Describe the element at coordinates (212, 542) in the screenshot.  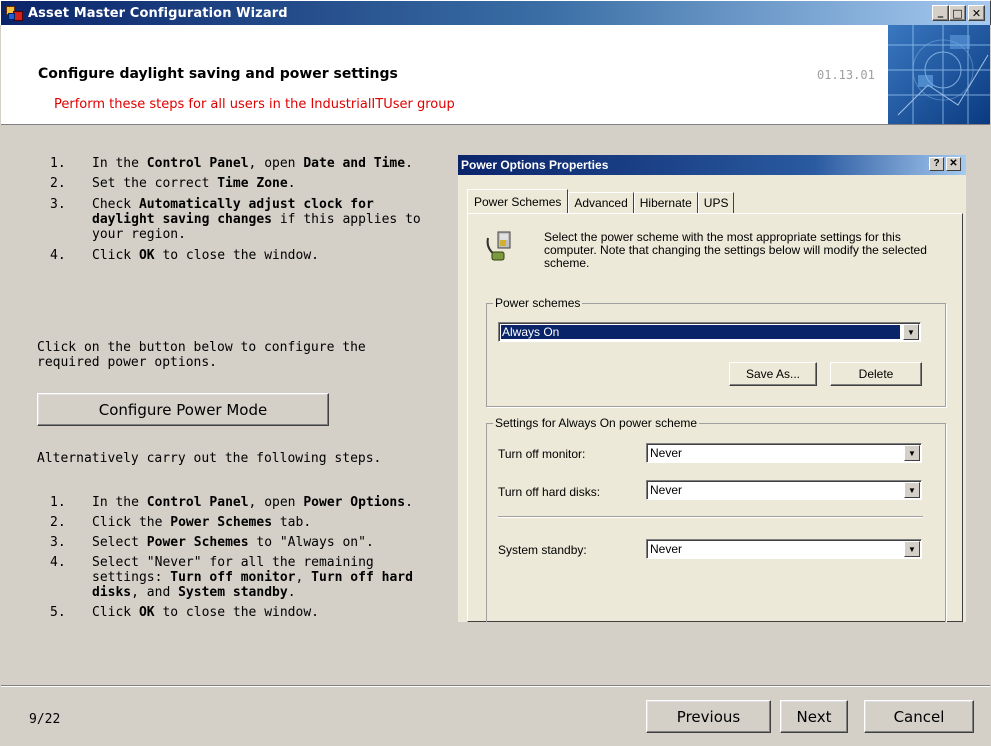
I see `list-item: 3. Select Power Schemes to "Always on".` at that location.